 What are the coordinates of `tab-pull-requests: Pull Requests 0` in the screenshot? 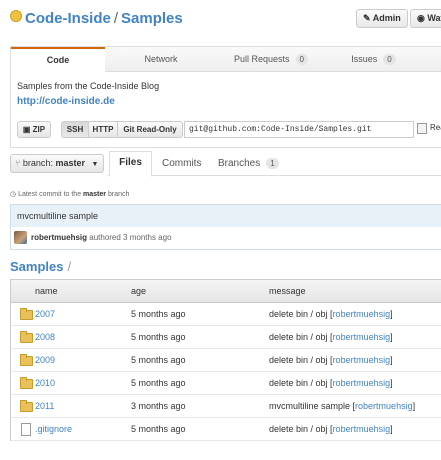 It's located at (271, 59).